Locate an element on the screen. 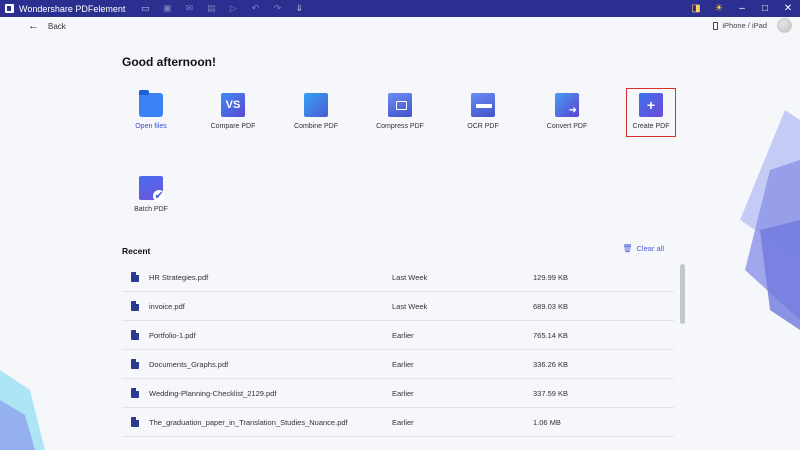  file-size: 1.06 MB is located at coordinates (547, 422).